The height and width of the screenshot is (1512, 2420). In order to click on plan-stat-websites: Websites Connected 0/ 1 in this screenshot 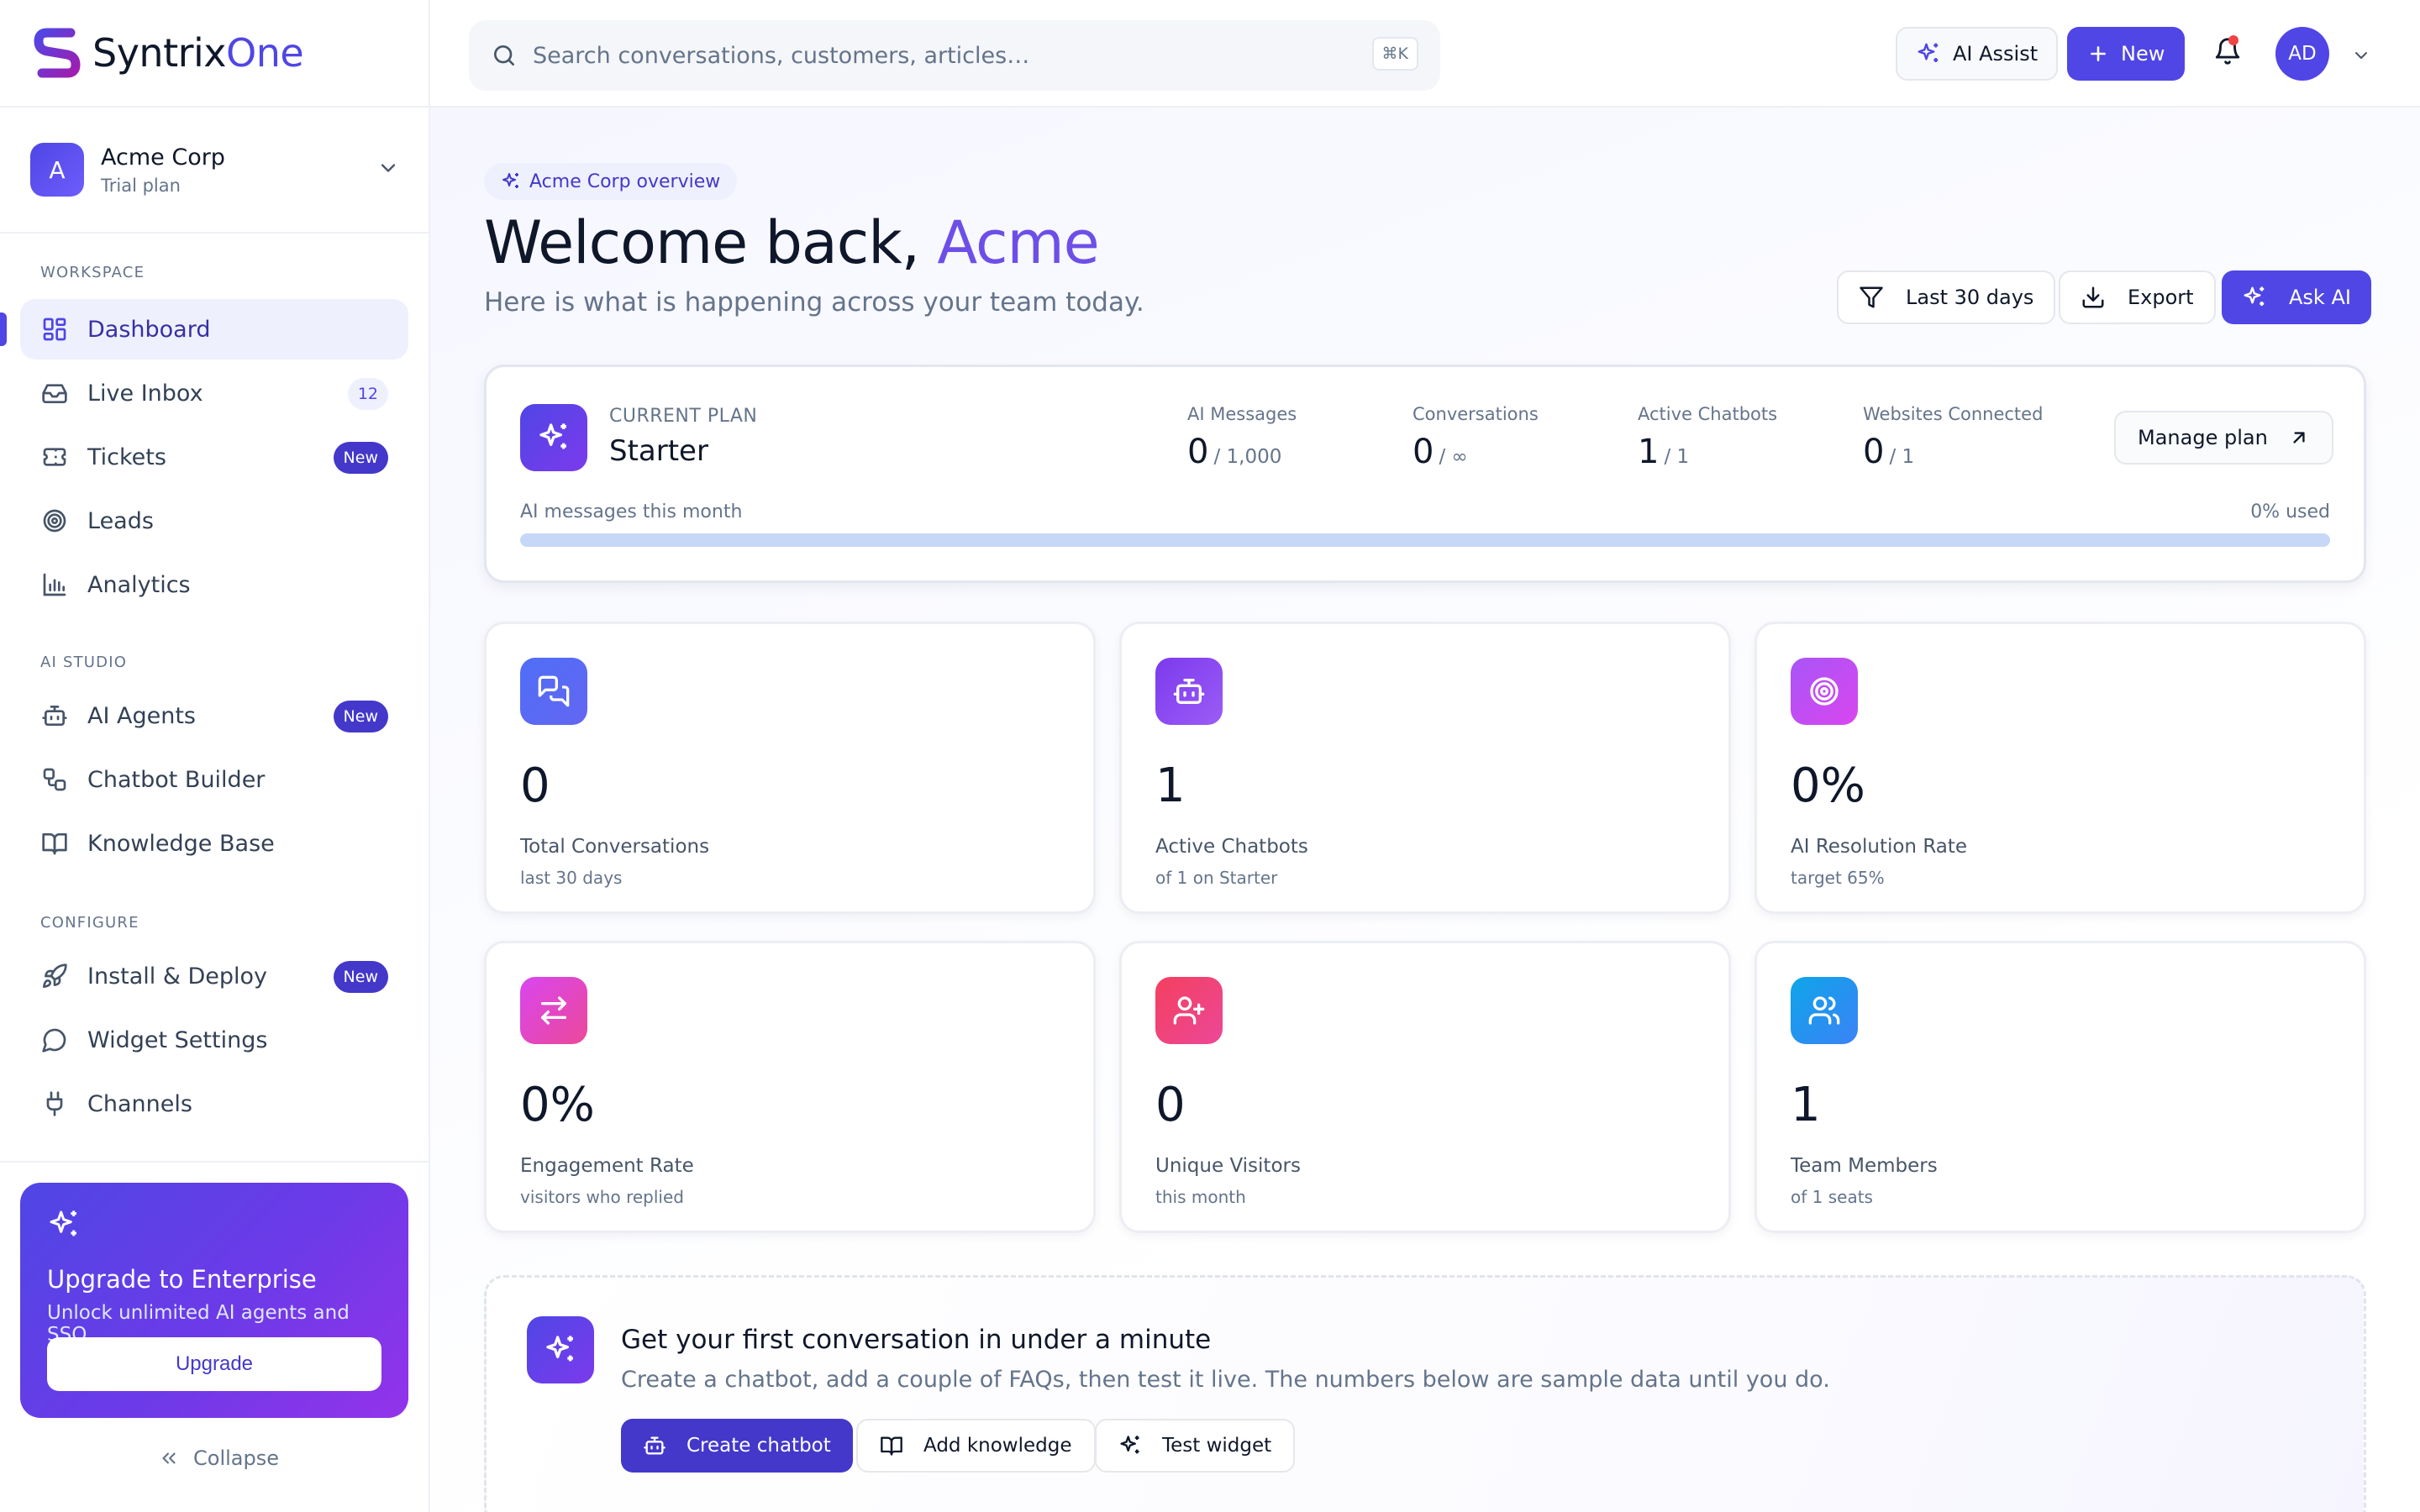, I will do `click(1953, 437)`.